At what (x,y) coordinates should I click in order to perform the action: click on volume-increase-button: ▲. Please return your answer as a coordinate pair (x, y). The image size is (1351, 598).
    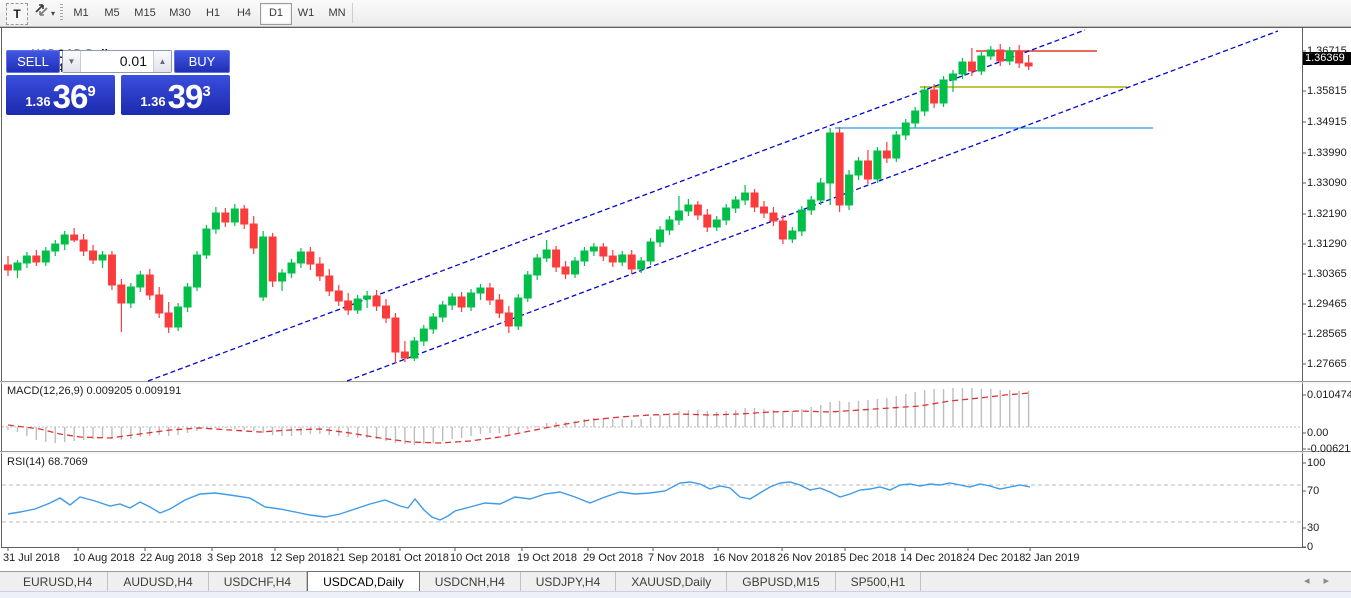
    Looking at the image, I should click on (162, 61).